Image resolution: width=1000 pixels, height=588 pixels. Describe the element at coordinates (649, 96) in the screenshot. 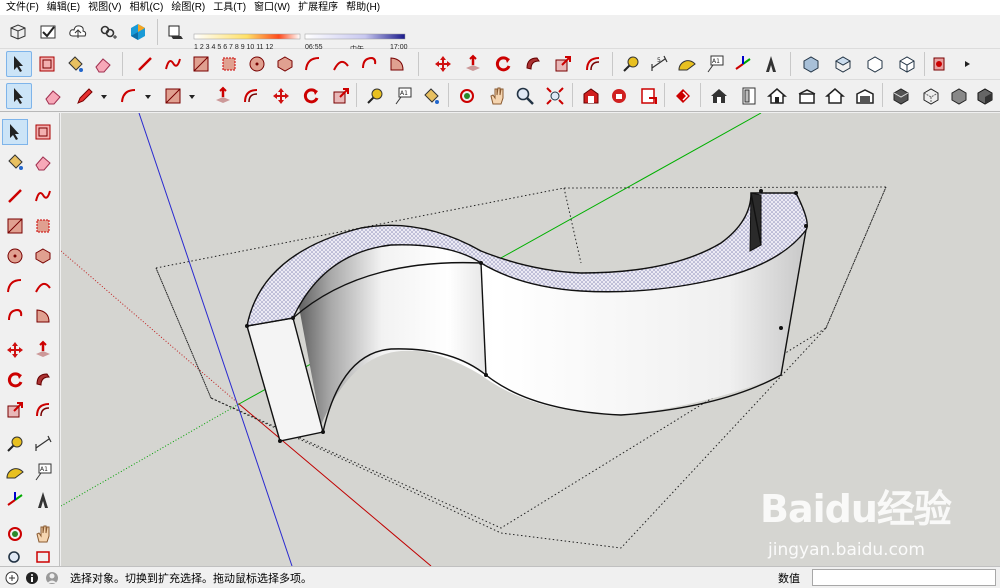

I see `layout-icon` at that location.